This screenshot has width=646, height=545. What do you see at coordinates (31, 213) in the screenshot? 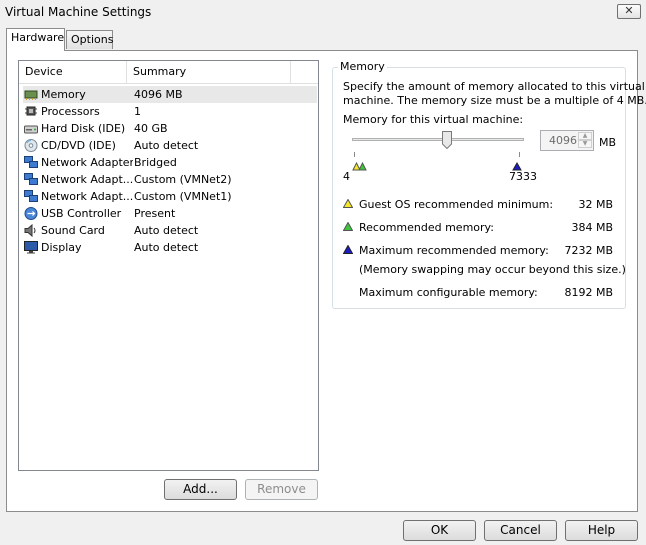
I see `usb-icon` at bounding box center [31, 213].